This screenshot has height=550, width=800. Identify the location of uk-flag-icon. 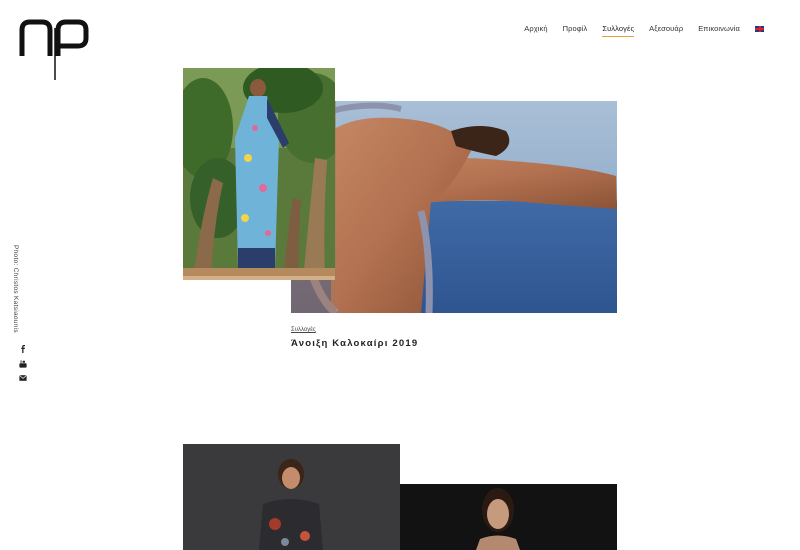
(759, 28).